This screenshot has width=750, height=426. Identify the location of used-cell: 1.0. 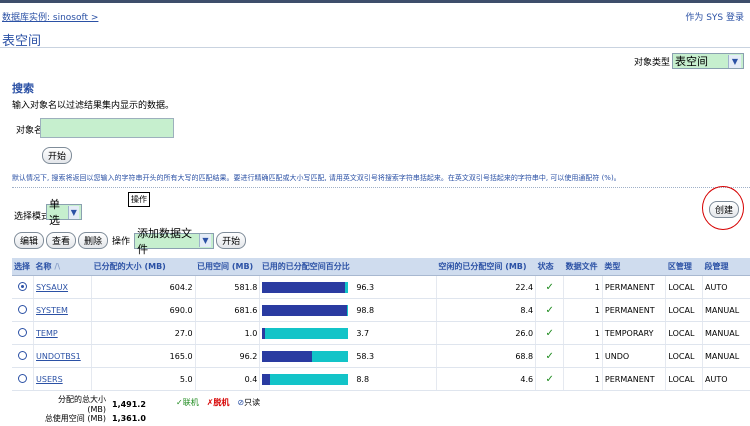
(227, 333).